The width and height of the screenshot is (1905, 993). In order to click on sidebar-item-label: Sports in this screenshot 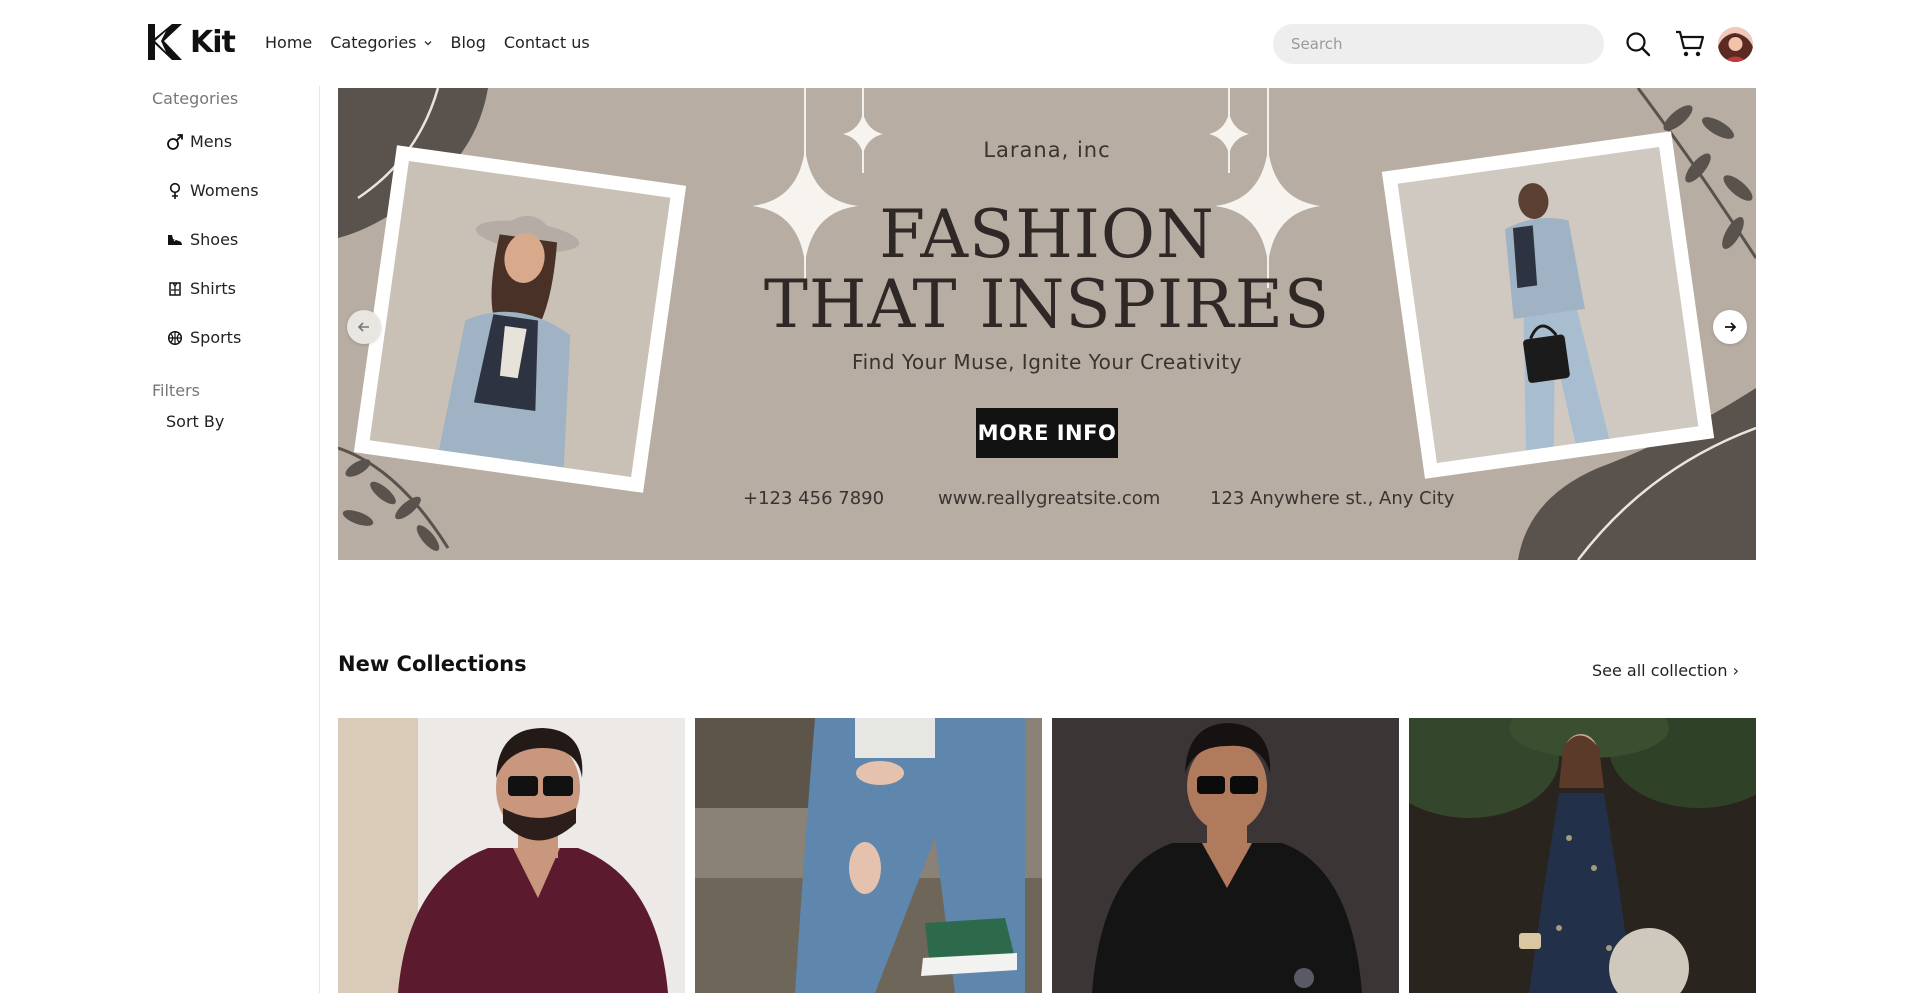, I will do `click(216, 337)`.